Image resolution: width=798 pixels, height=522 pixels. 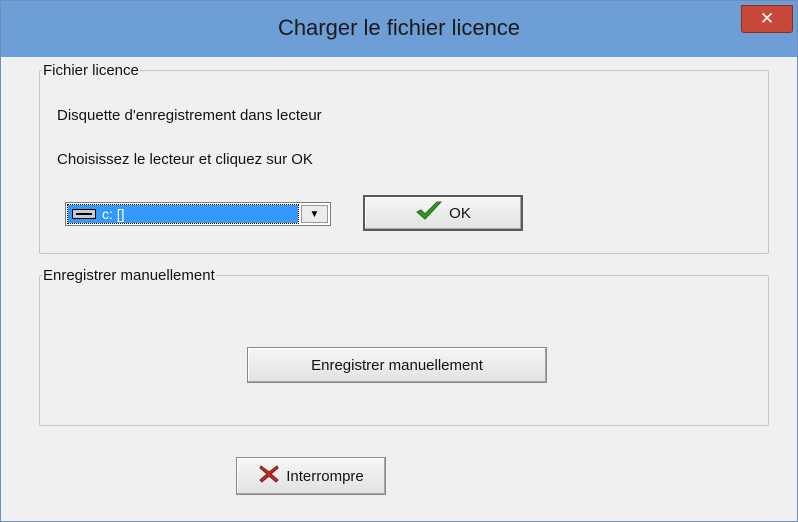 I want to click on dropdown-arrow-button: ▼, so click(x=314, y=214).